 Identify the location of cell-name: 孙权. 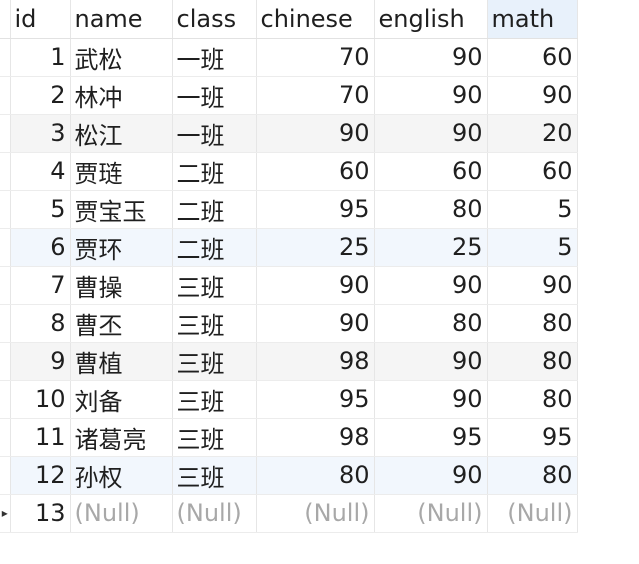
(121, 475).